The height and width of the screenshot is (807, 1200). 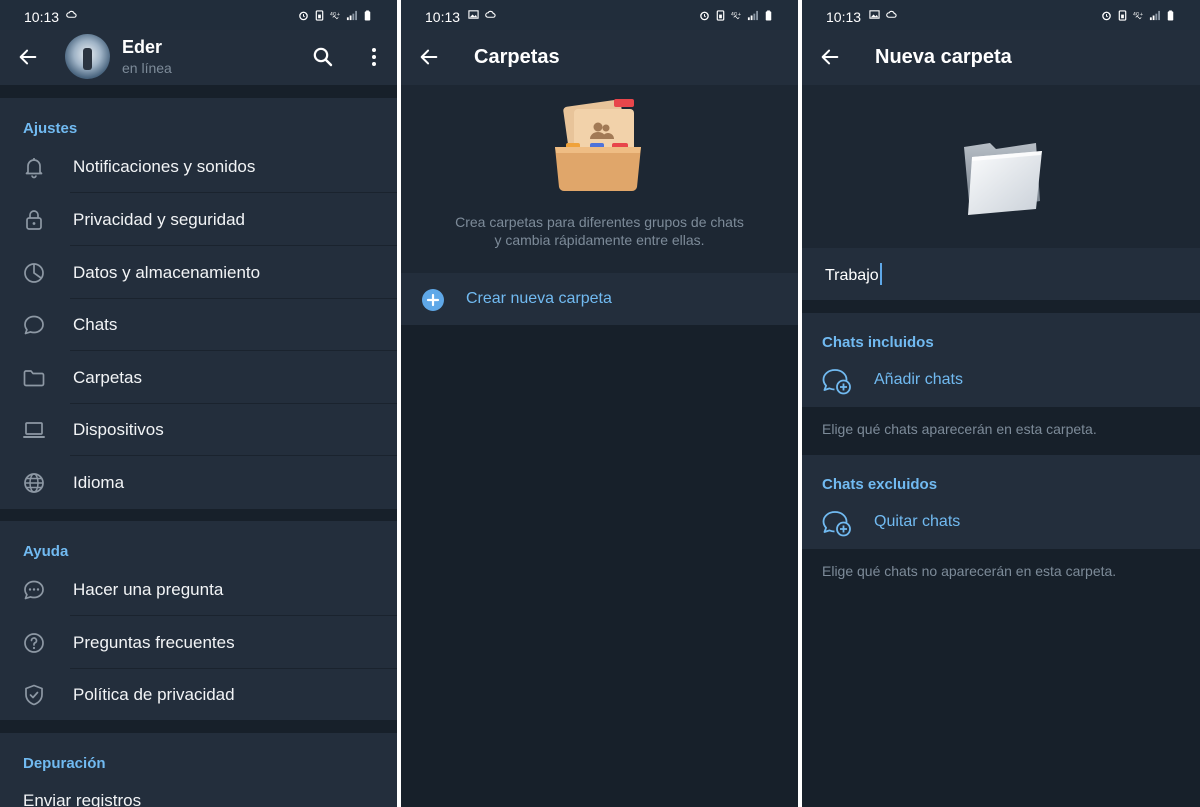 I want to click on profile-header: Eder en línea, so click(x=198, y=57).